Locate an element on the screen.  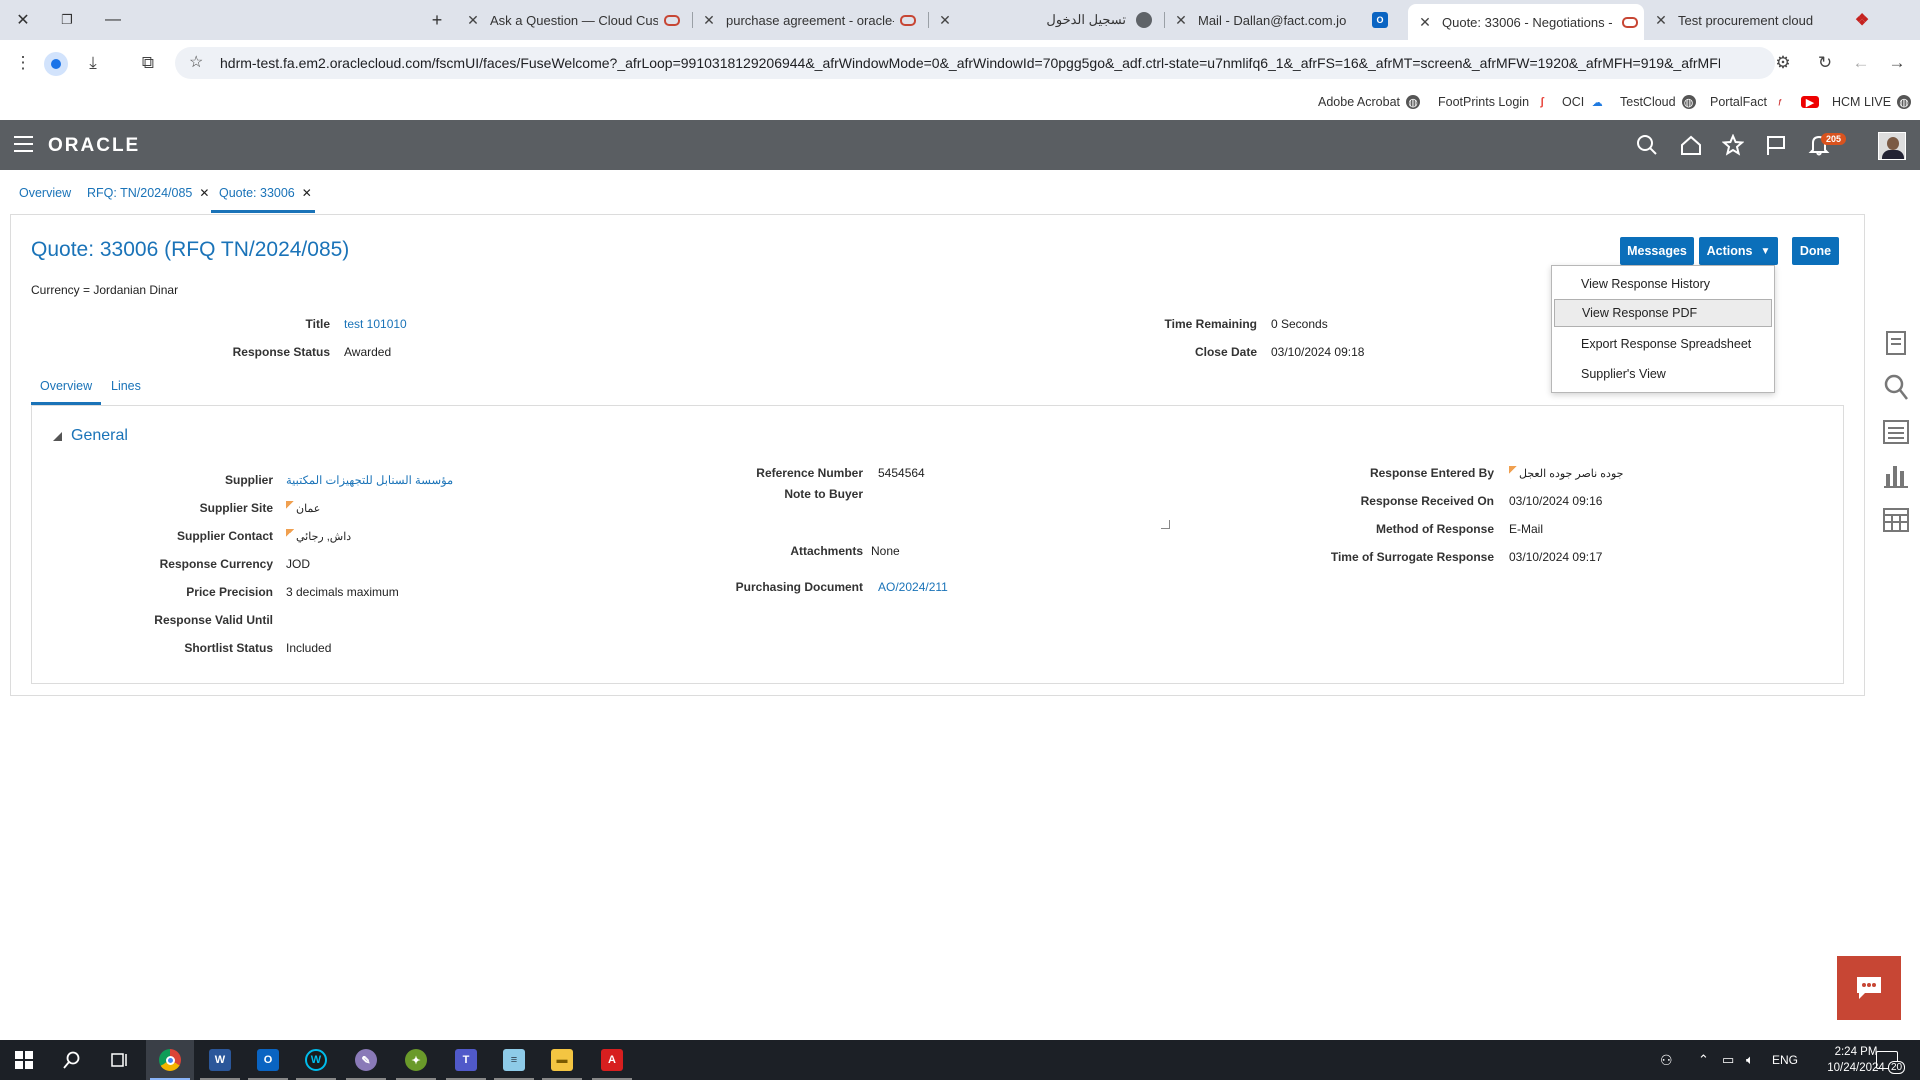
oracle-global-header: ORACLE is located at coordinates (960, 145).